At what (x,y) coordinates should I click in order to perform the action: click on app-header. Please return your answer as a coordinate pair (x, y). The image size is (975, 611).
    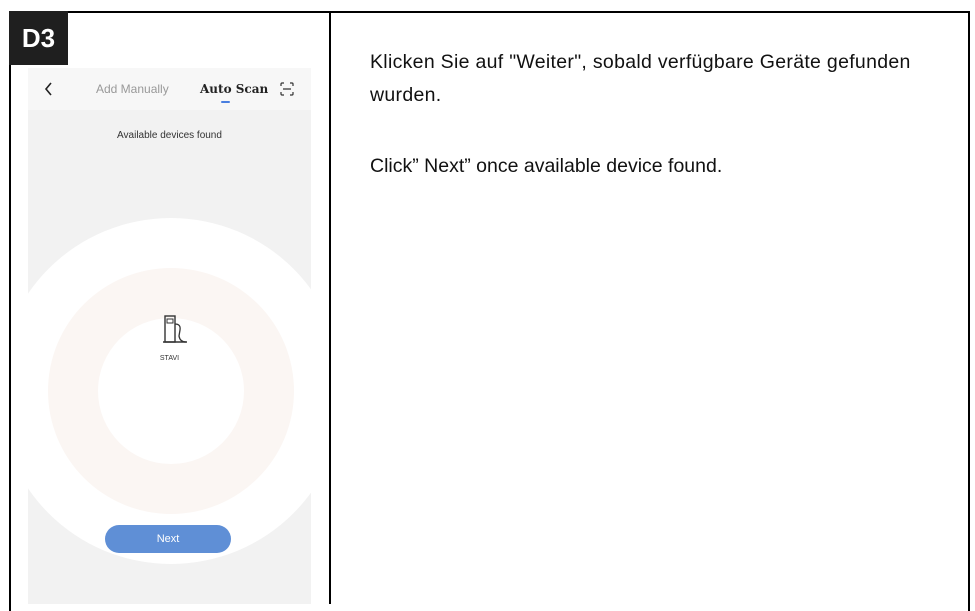
    Looking at the image, I should click on (169, 89).